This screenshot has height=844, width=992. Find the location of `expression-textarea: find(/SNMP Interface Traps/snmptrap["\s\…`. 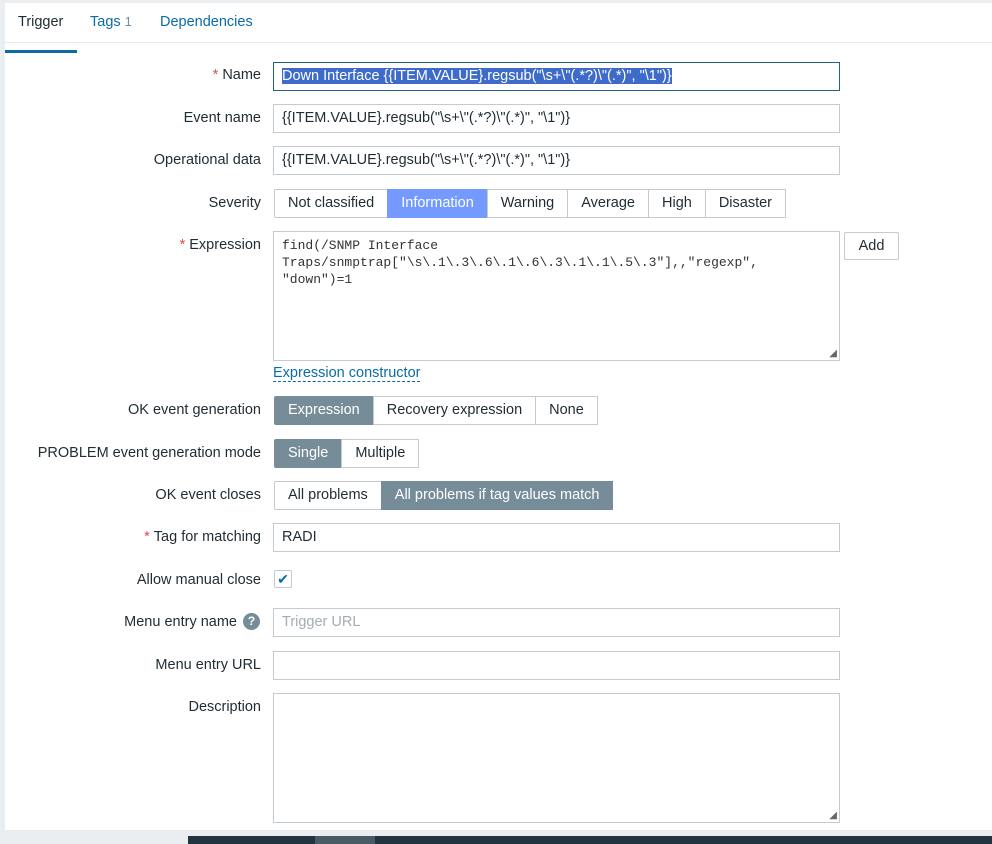

expression-textarea: find(/SNMP Interface Traps/snmptrap["\s\… is located at coordinates (556, 296).